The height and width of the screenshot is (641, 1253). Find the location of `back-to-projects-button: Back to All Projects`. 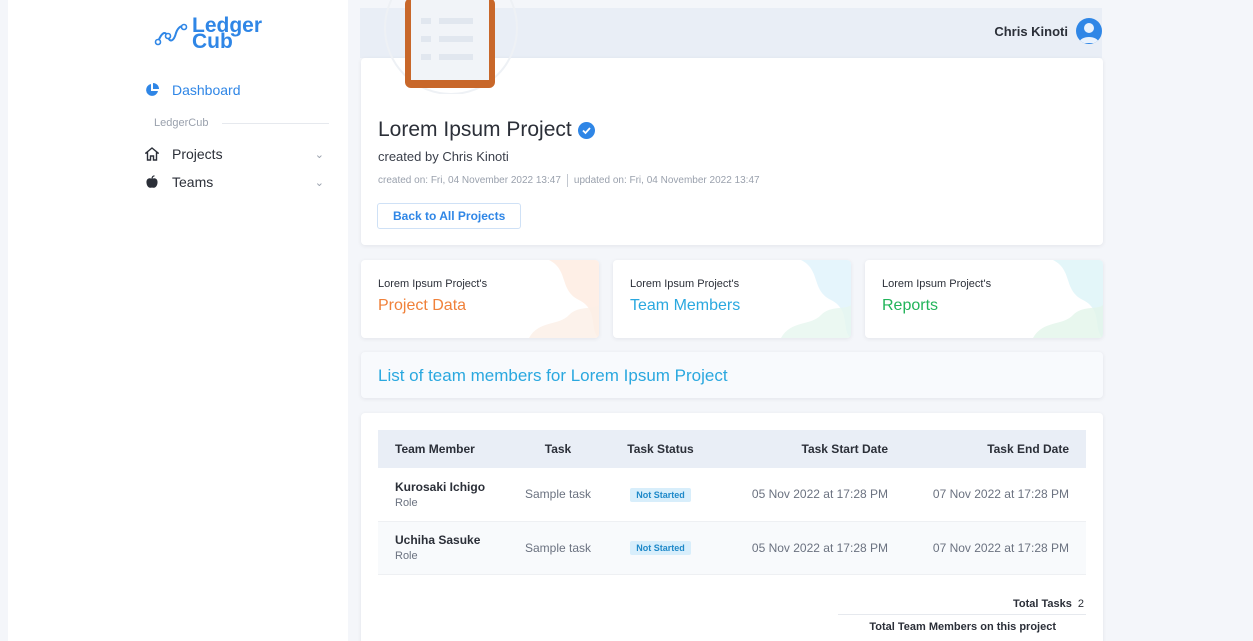

back-to-projects-button: Back to All Projects is located at coordinates (449, 216).